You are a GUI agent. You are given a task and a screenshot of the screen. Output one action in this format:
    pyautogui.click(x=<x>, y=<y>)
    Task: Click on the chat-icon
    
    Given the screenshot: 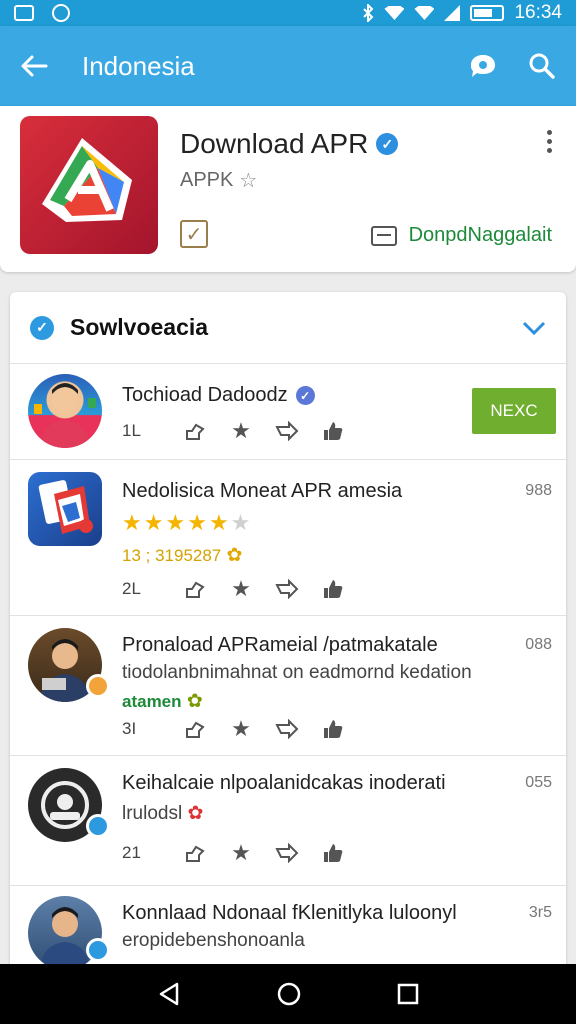 What is the action you would take?
    pyautogui.click(x=483, y=66)
    